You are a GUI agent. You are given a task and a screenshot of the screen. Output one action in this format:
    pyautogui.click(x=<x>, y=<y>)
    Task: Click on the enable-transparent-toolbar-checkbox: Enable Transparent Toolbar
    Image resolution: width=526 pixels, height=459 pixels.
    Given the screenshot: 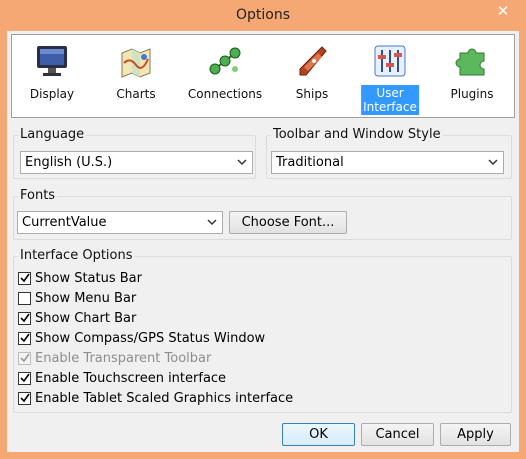 What is the action you would take?
    pyautogui.click(x=114, y=358)
    